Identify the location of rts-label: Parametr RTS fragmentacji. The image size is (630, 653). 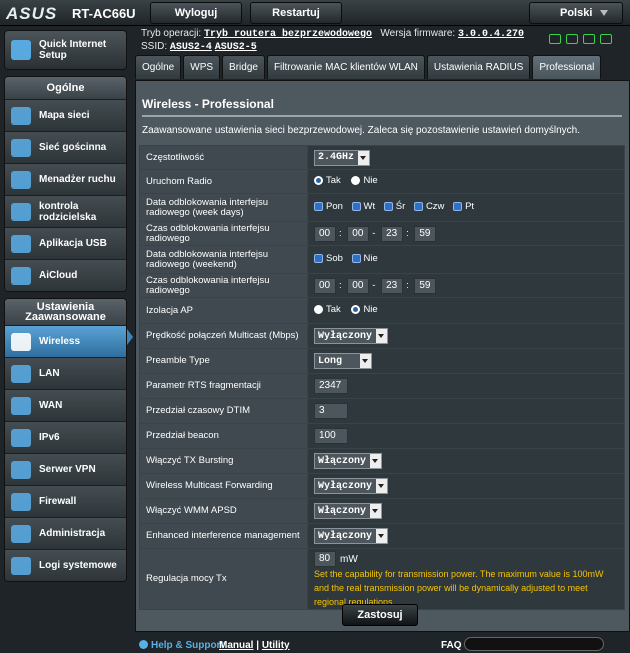
(223, 386).